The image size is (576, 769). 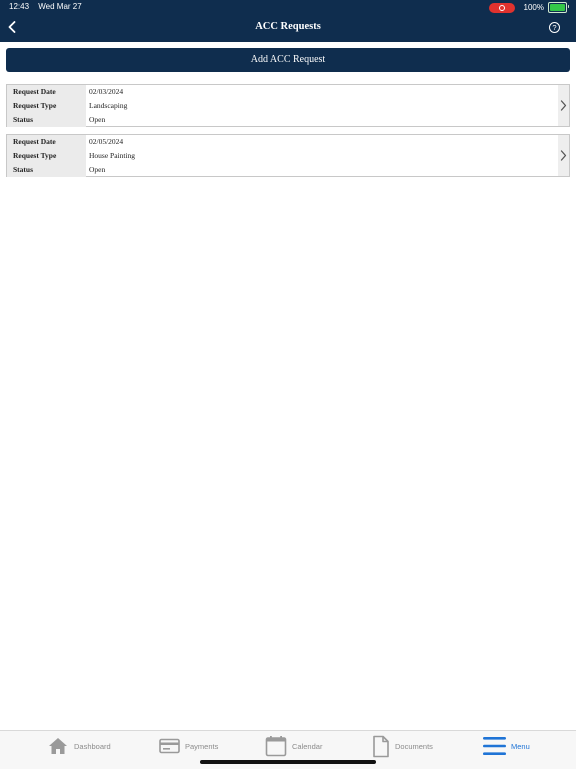 I want to click on request-type-value: Landscaping, so click(x=108, y=105).